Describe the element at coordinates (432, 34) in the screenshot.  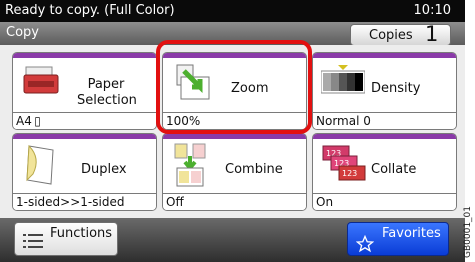
I see `copies-count: 1` at that location.